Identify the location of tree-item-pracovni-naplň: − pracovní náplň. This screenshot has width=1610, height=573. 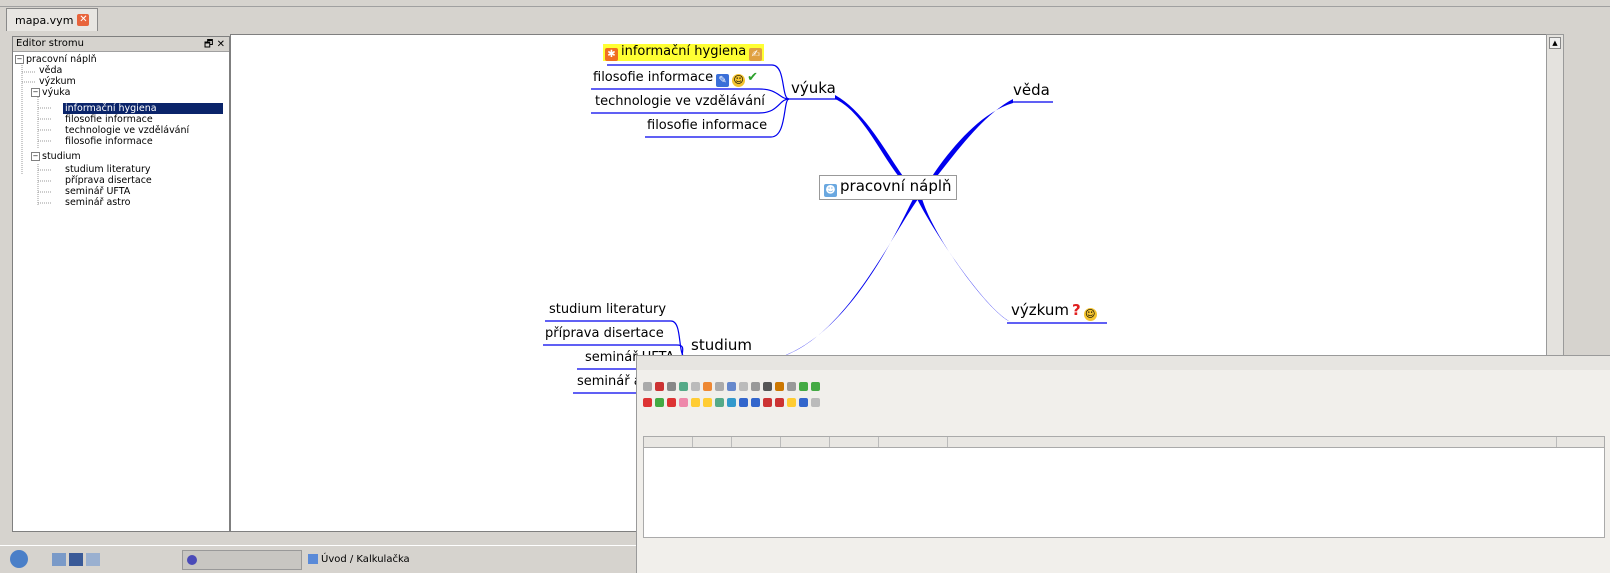
(56, 59).